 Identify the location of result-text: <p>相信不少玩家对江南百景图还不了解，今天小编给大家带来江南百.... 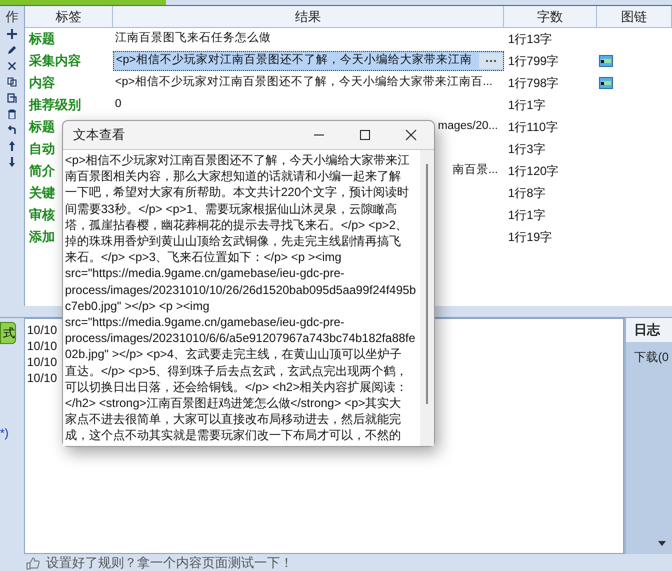
(303, 82).